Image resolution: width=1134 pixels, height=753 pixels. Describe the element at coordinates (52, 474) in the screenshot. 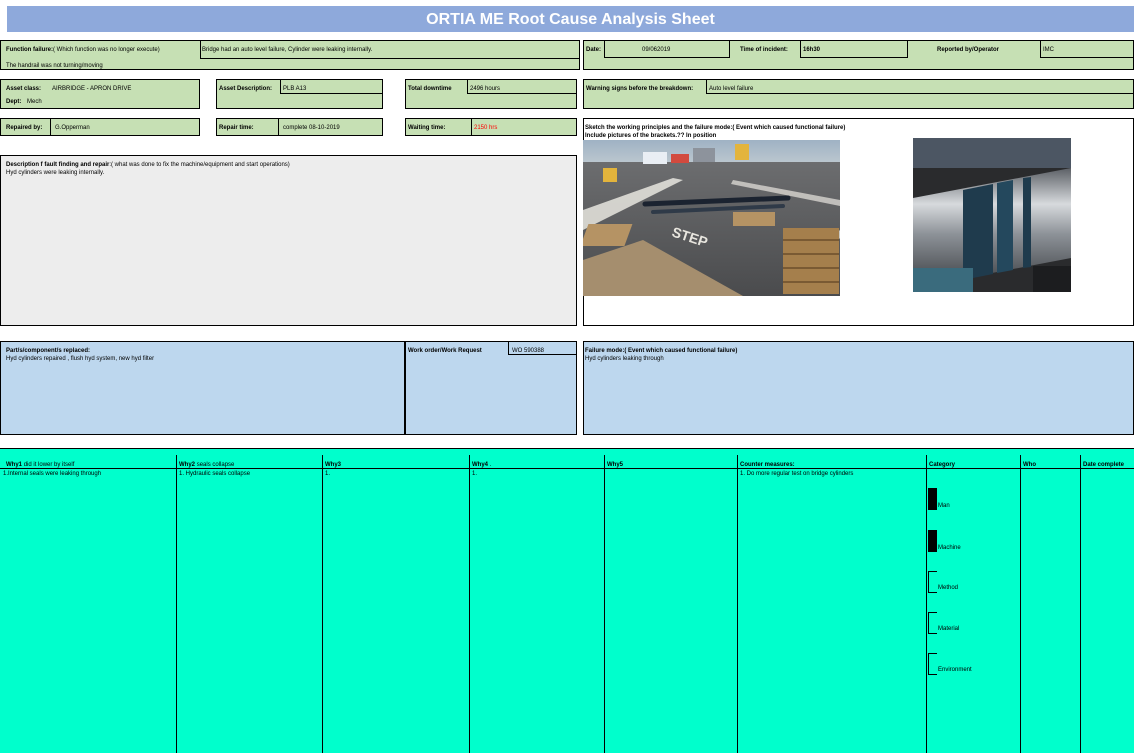

I see `why1-value: 1.Internal seals were leaking through` at that location.